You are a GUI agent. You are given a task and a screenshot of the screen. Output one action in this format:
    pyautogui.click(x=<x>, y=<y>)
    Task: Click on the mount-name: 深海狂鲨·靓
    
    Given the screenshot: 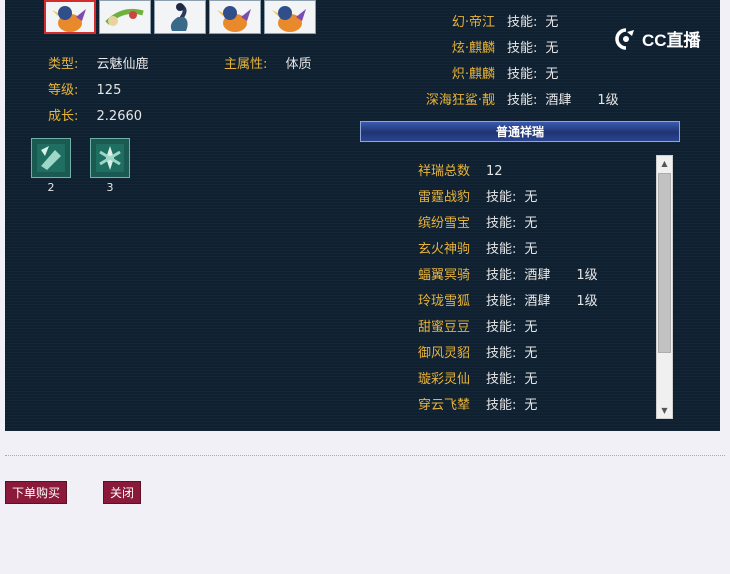 What is the action you would take?
    pyautogui.click(x=460, y=100)
    